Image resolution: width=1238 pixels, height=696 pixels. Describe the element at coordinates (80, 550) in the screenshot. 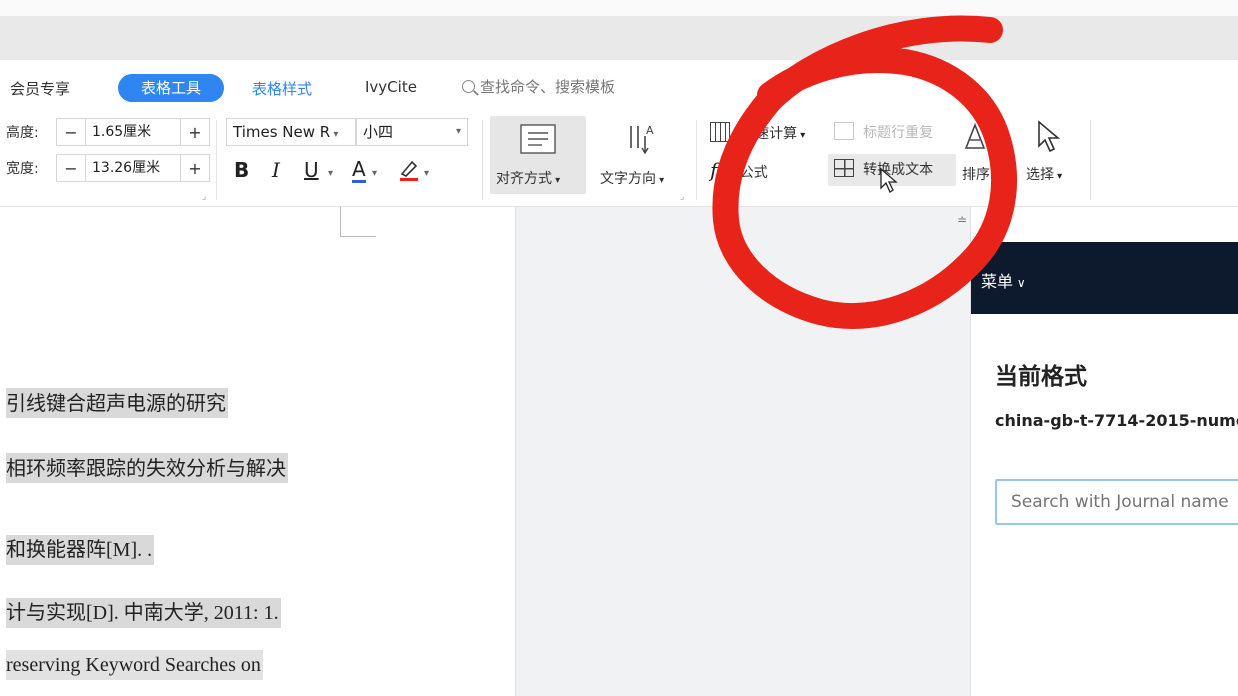

I see `document-line: 和换能器阵[M]. .` at that location.